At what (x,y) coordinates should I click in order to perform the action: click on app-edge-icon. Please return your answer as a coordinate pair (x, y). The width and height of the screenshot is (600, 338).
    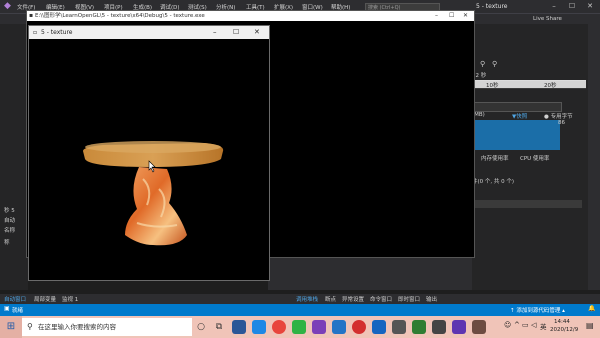
    Looking at the image, I should click on (259, 327).